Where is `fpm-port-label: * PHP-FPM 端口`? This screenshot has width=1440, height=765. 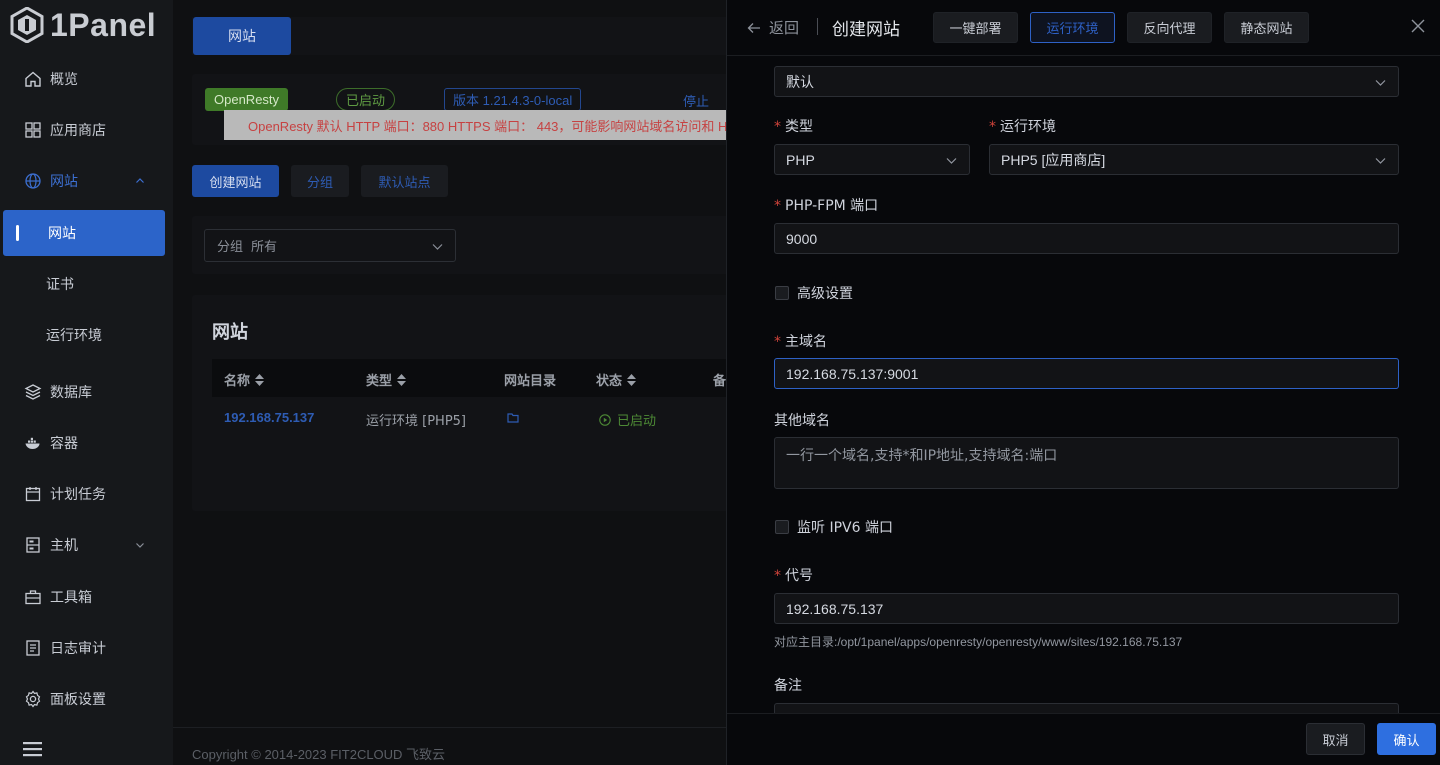 fpm-port-label: * PHP-FPM 端口 is located at coordinates (826, 206).